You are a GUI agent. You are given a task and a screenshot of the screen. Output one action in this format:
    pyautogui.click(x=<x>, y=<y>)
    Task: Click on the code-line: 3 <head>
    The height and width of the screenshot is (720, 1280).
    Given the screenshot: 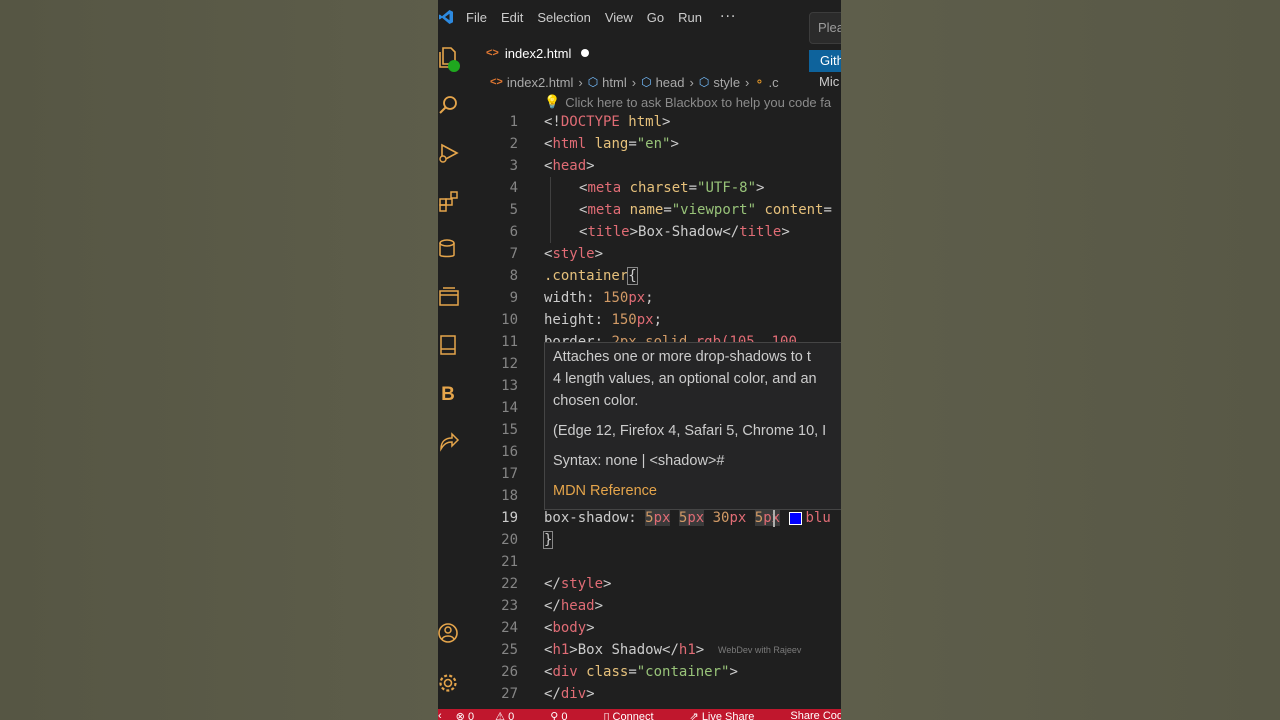 What is the action you would take?
    pyautogui.click(x=552, y=166)
    